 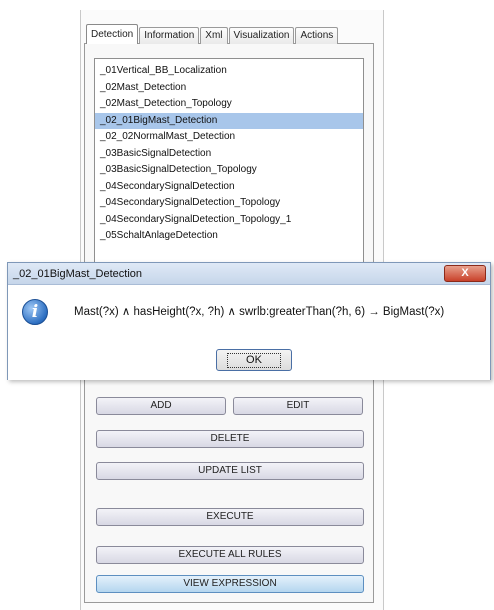 What do you see at coordinates (249, 274) in the screenshot?
I see `dialog-titlebar: _02_01BigMast_Detection X` at bounding box center [249, 274].